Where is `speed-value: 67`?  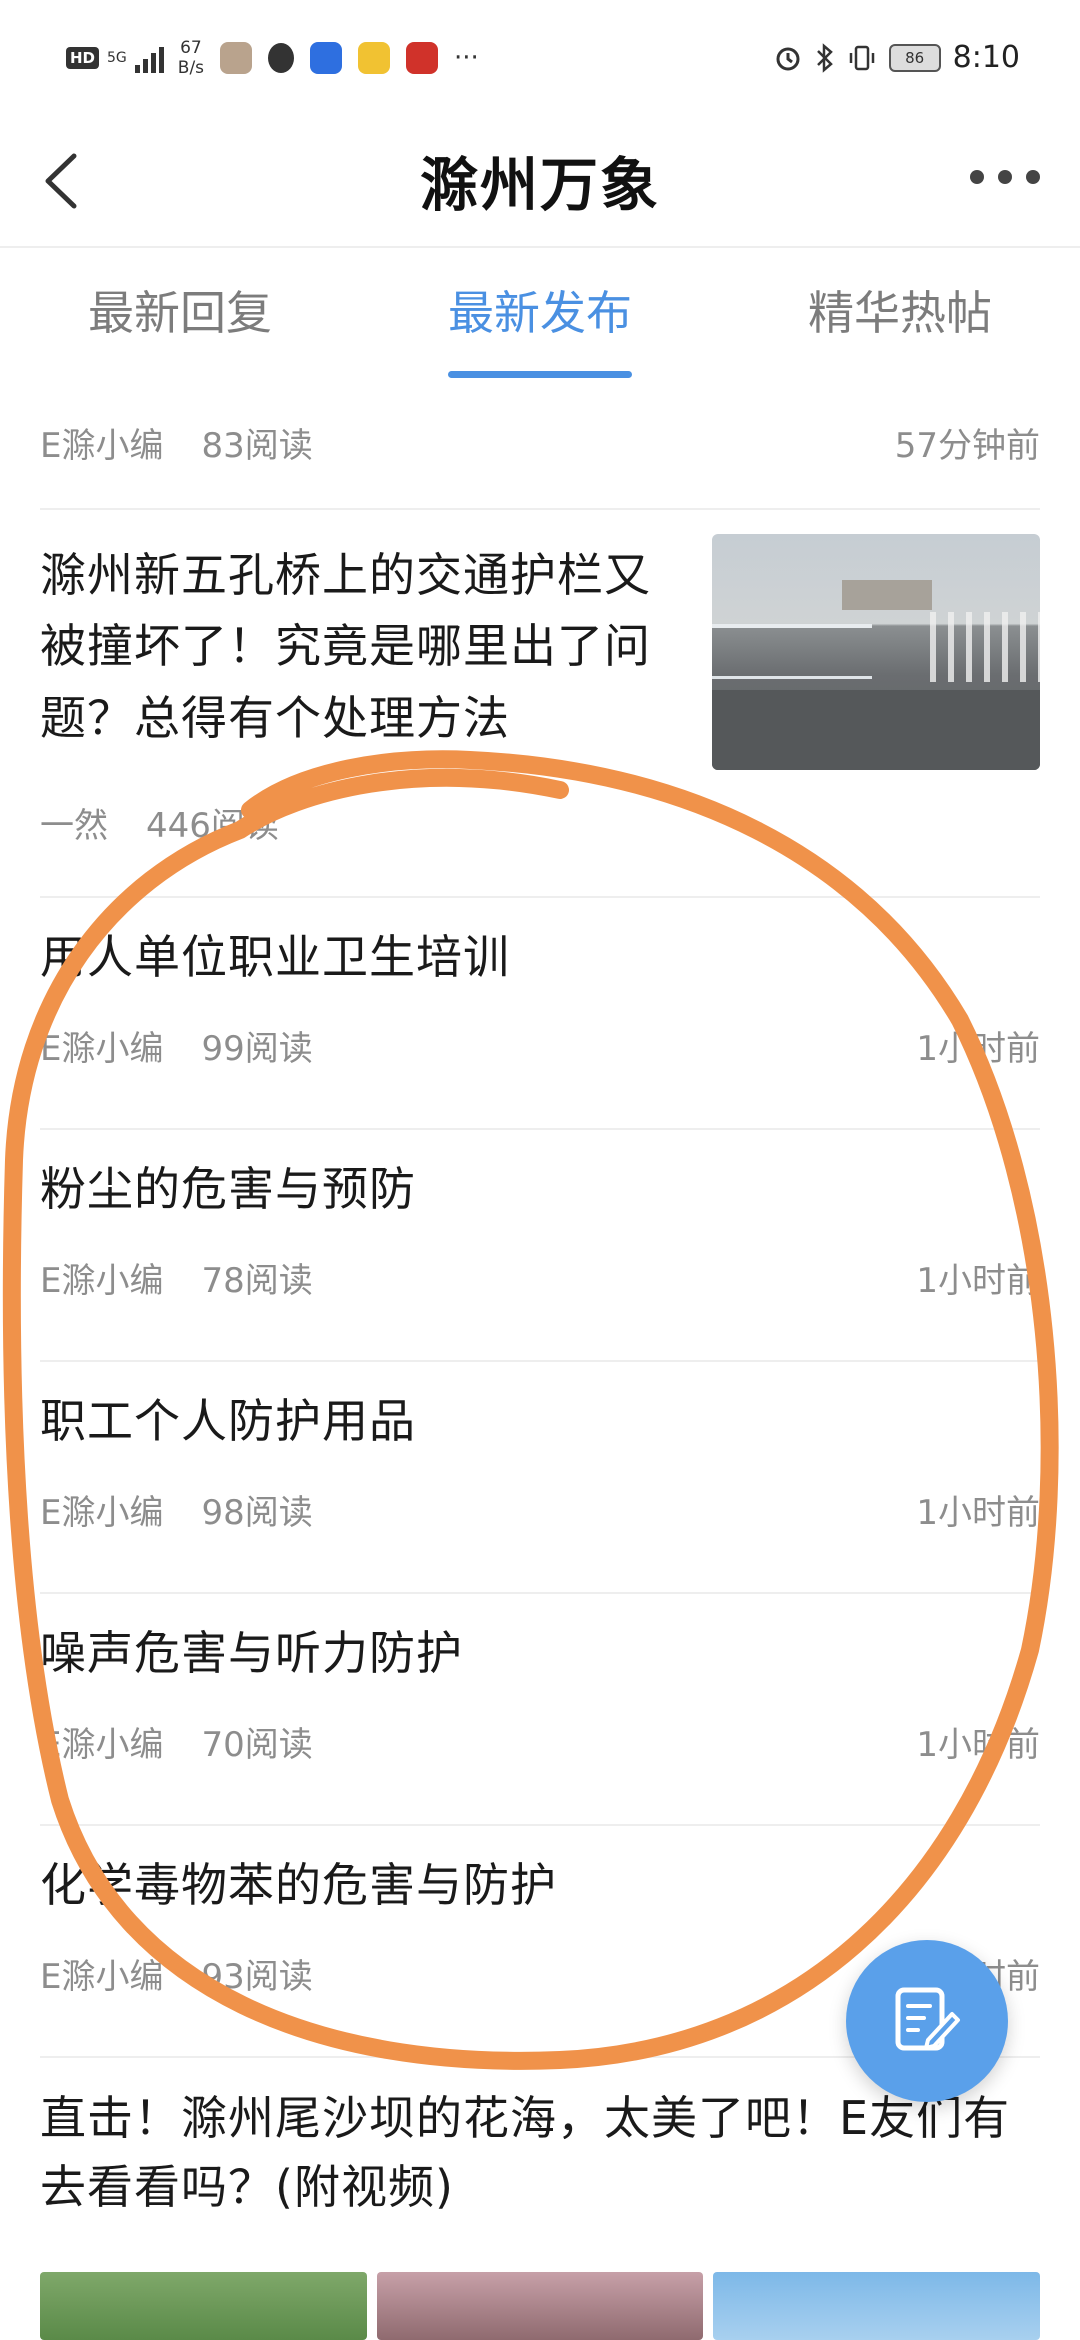
speed-value: 67 is located at coordinates (191, 48).